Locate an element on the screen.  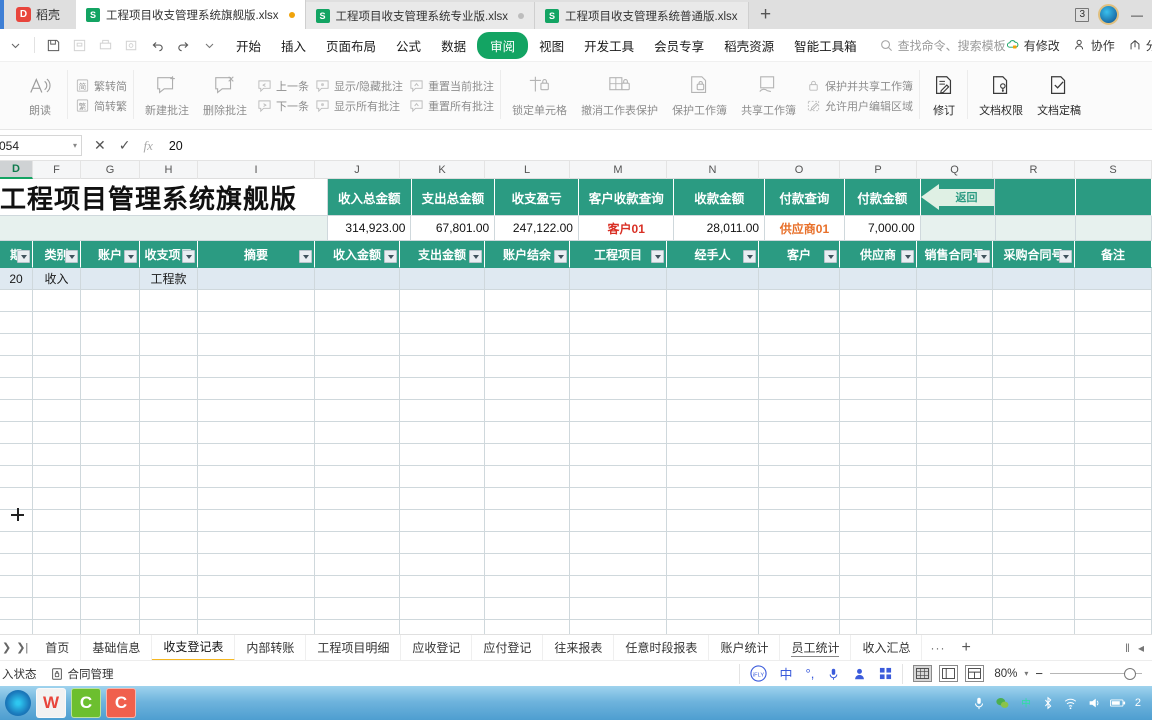
delete-comment-button: 删除批注 is located at coordinates (225, 95).